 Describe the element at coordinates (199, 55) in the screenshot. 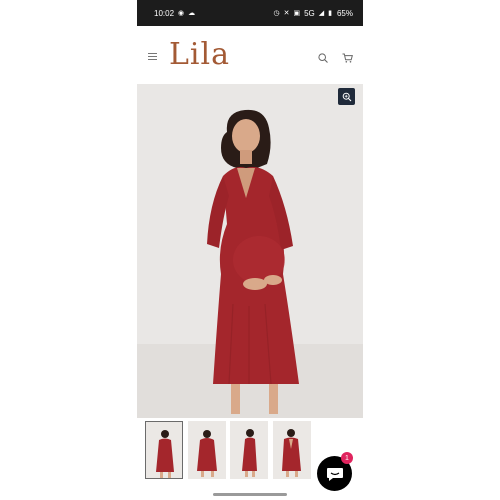

I see `brand-logo: Lila` at that location.